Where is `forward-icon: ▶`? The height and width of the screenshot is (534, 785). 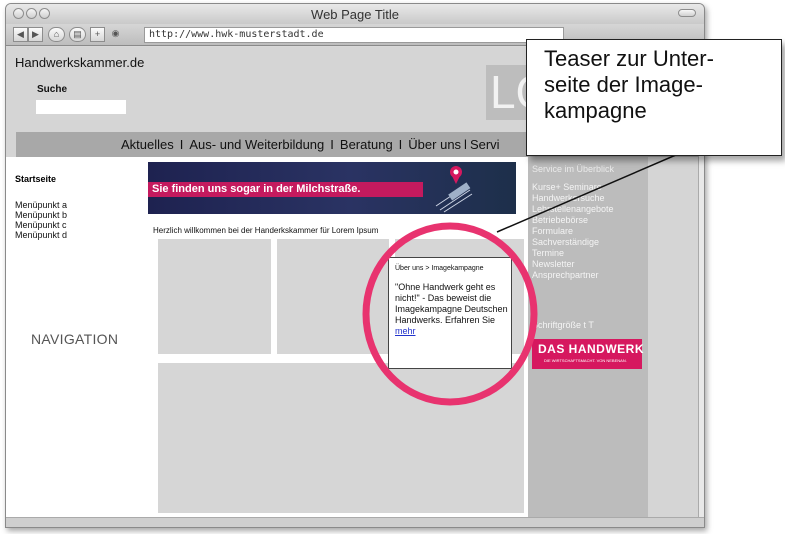
forward-icon: ▶ is located at coordinates (35, 34).